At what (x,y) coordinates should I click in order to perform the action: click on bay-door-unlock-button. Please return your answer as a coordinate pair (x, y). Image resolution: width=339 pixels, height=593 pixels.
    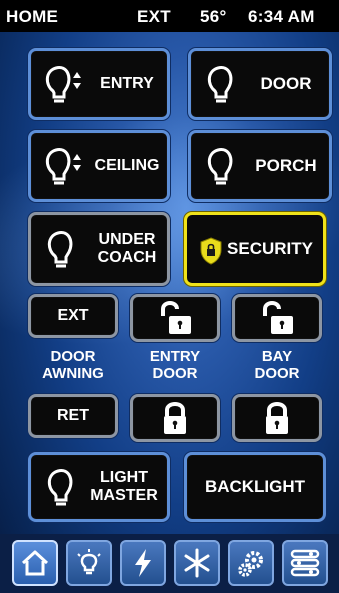
    Looking at the image, I should click on (277, 318).